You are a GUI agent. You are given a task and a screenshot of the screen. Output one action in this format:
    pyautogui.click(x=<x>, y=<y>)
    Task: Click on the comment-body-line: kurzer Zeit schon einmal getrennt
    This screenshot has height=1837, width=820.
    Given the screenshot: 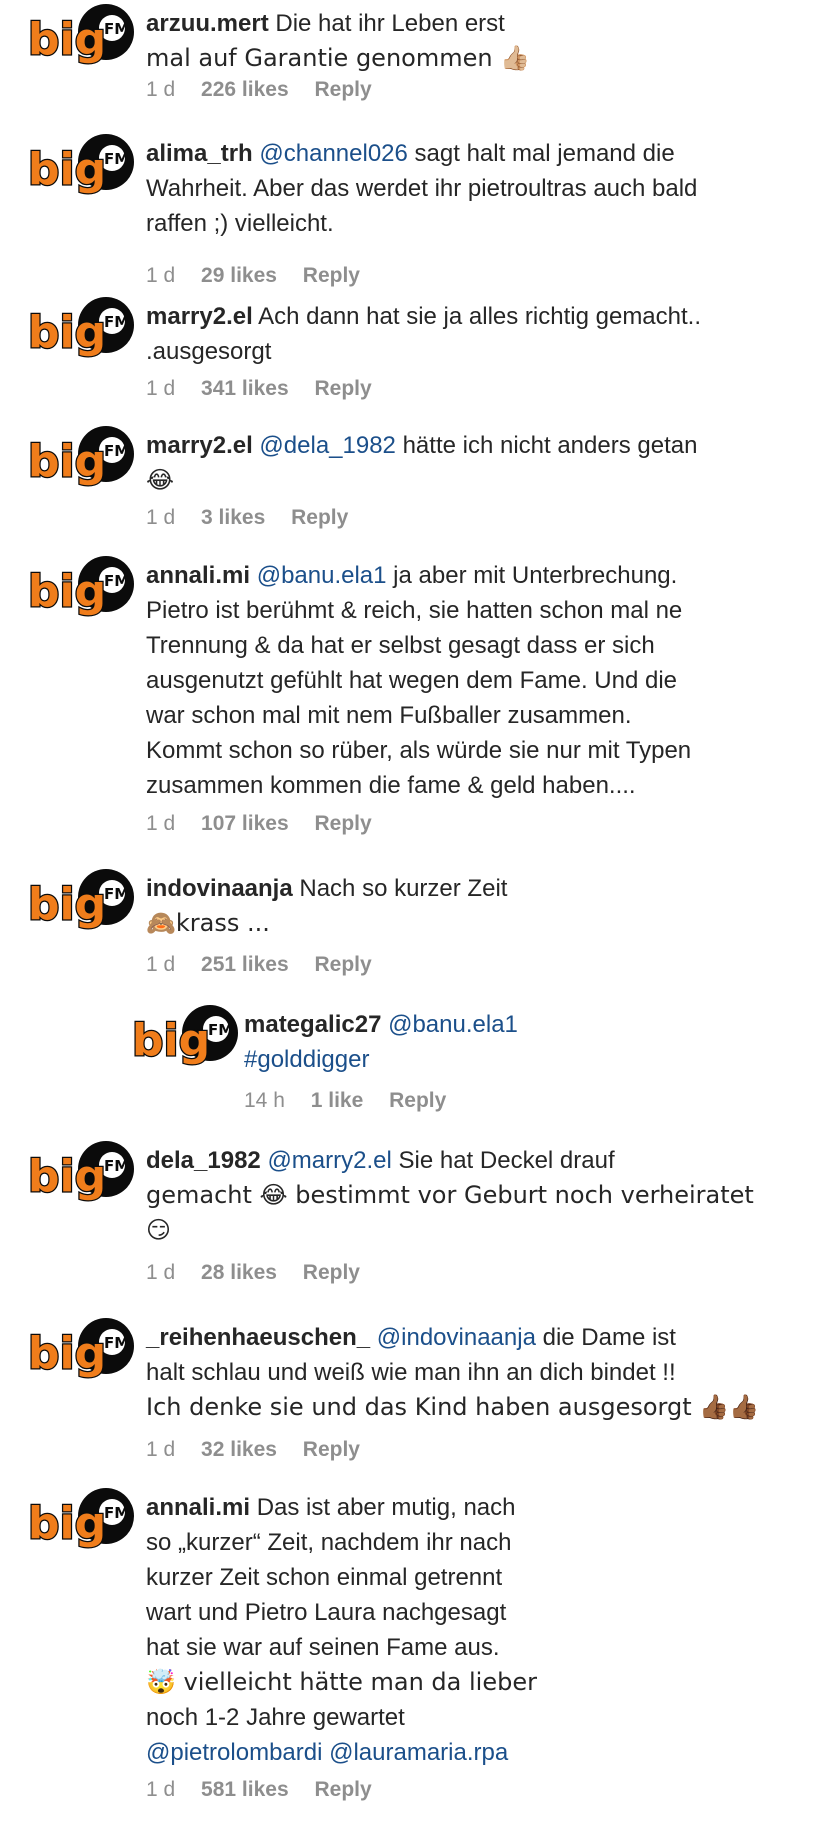 What is the action you would take?
    pyautogui.click(x=324, y=1577)
    